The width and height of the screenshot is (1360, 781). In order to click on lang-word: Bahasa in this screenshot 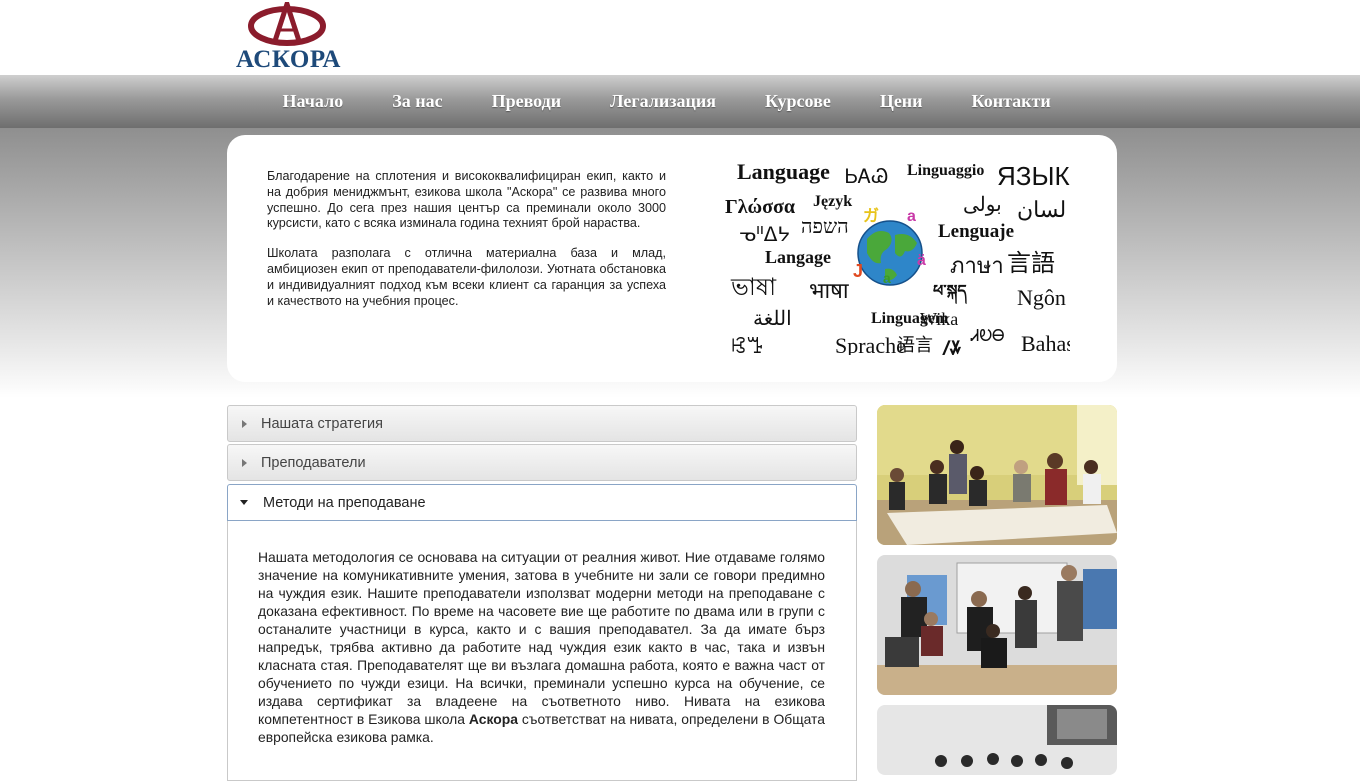, I will do `click(1045, 343)`.